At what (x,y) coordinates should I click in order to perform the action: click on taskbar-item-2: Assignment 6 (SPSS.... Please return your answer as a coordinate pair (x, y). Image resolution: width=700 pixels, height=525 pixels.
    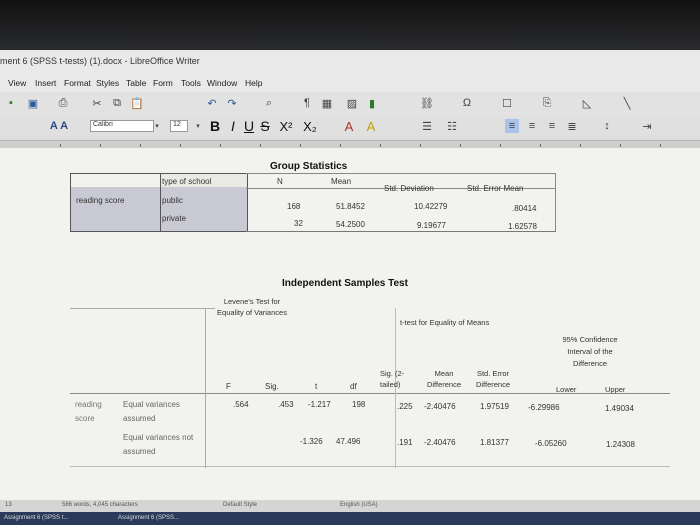
    Looking at the image, I should click on (148, 518).